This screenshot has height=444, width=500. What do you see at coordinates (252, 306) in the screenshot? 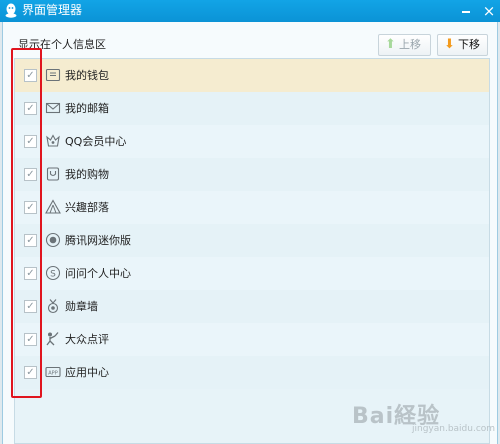
I see `list-item-medal-wall: ✓ 勋章墙` at bounding box center [252, 306].